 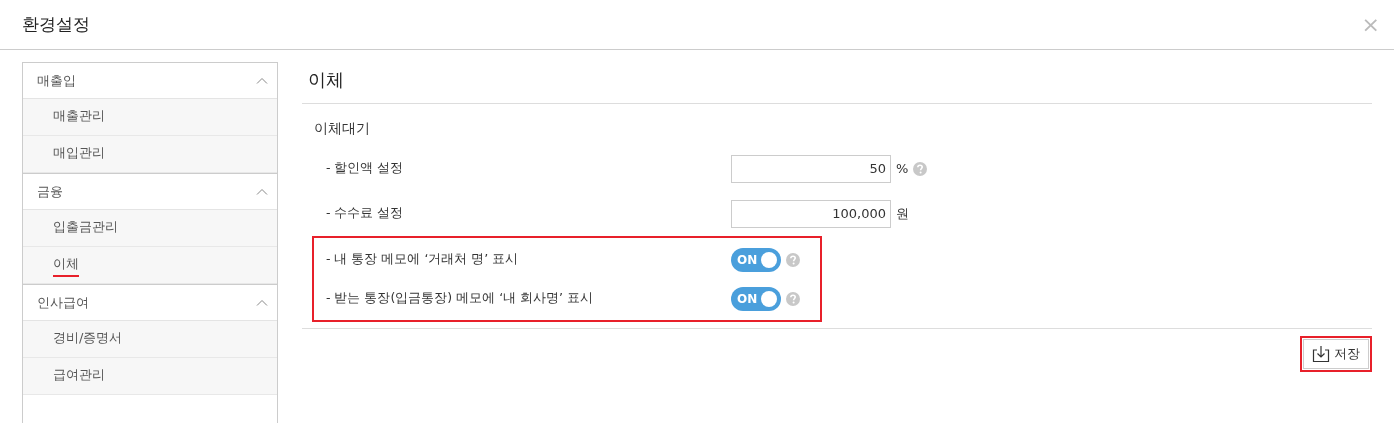 What do you see at coordinates (423, 259) in the screenshot?
I see `setting-label: - 내 통장 메모에 ‘거래처 명’ 표시` at bounding box center [423, 259].